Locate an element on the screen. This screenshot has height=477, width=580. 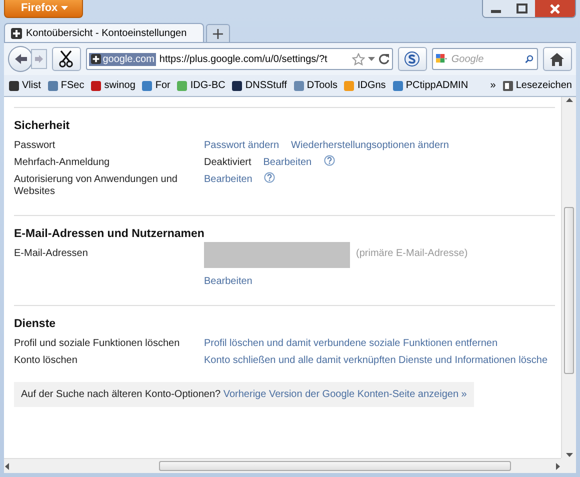
home-icon is located at coordinates (557, 59).